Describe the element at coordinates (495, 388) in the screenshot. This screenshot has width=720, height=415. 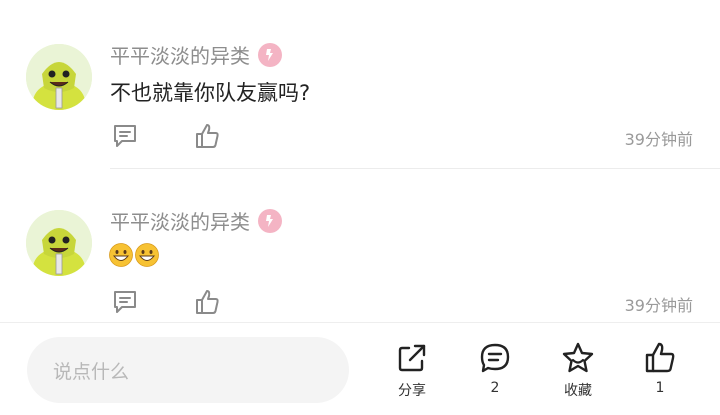
I see `comment-count: 2` at that location.